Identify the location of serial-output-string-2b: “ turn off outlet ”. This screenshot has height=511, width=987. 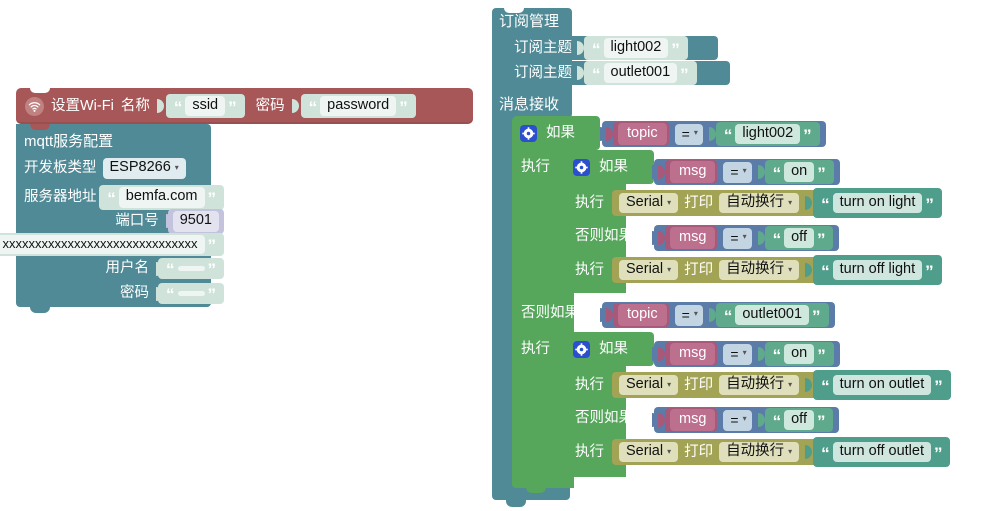
(882, 452).